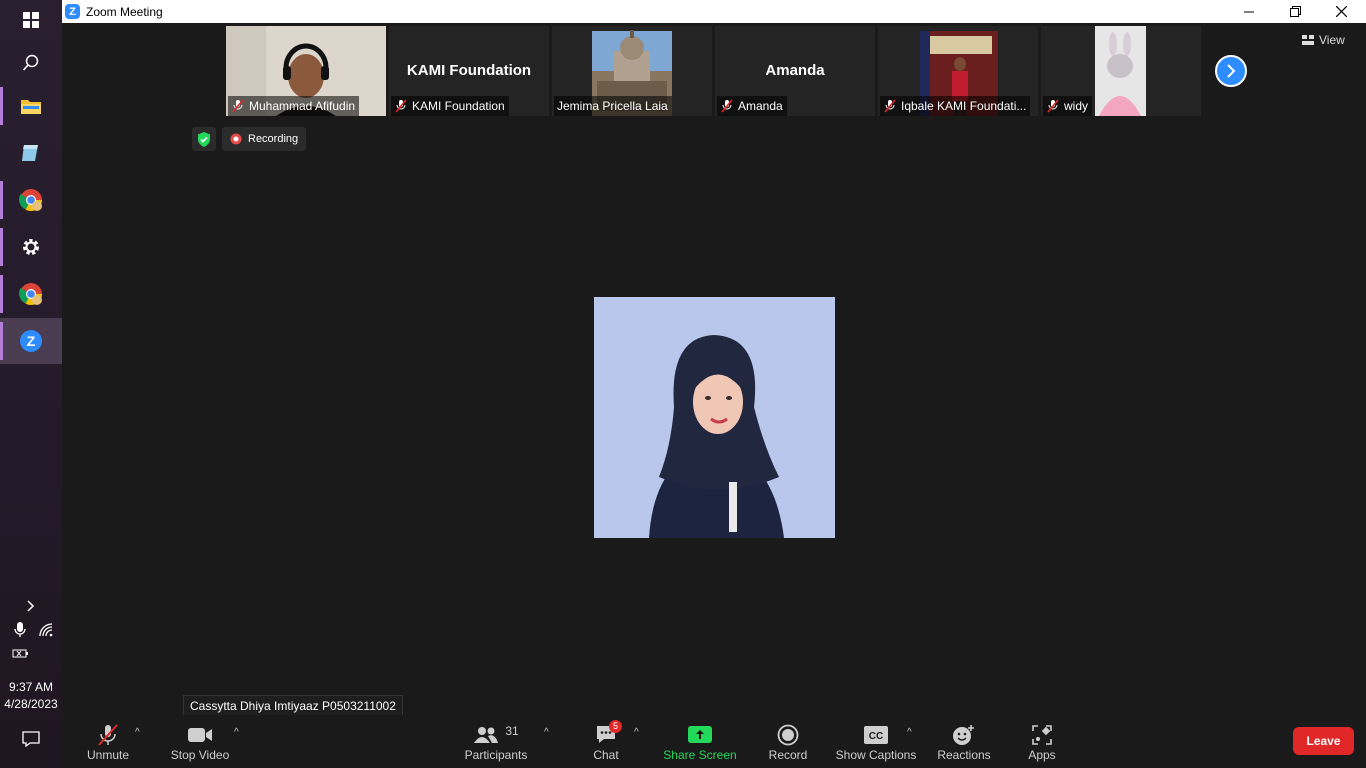 This screenshot has width=1366, height=768. What do you see at coordinates (46, 630) in the screenshot?
I see `wifi-icon` at bounding box center [46, 630].